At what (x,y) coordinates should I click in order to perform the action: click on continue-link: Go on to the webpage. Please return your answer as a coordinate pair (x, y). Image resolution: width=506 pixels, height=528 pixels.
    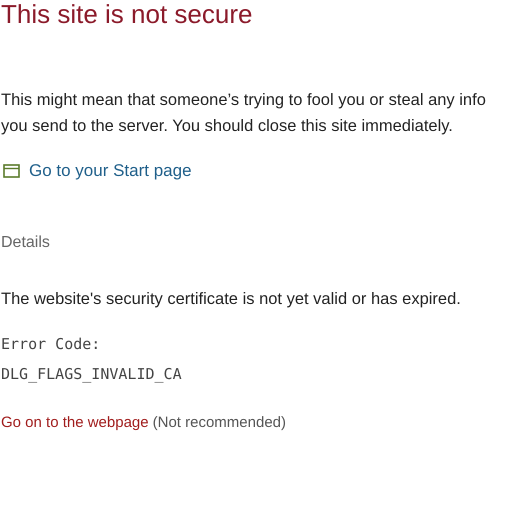
    Looking at the image, I should click on (75, 422).